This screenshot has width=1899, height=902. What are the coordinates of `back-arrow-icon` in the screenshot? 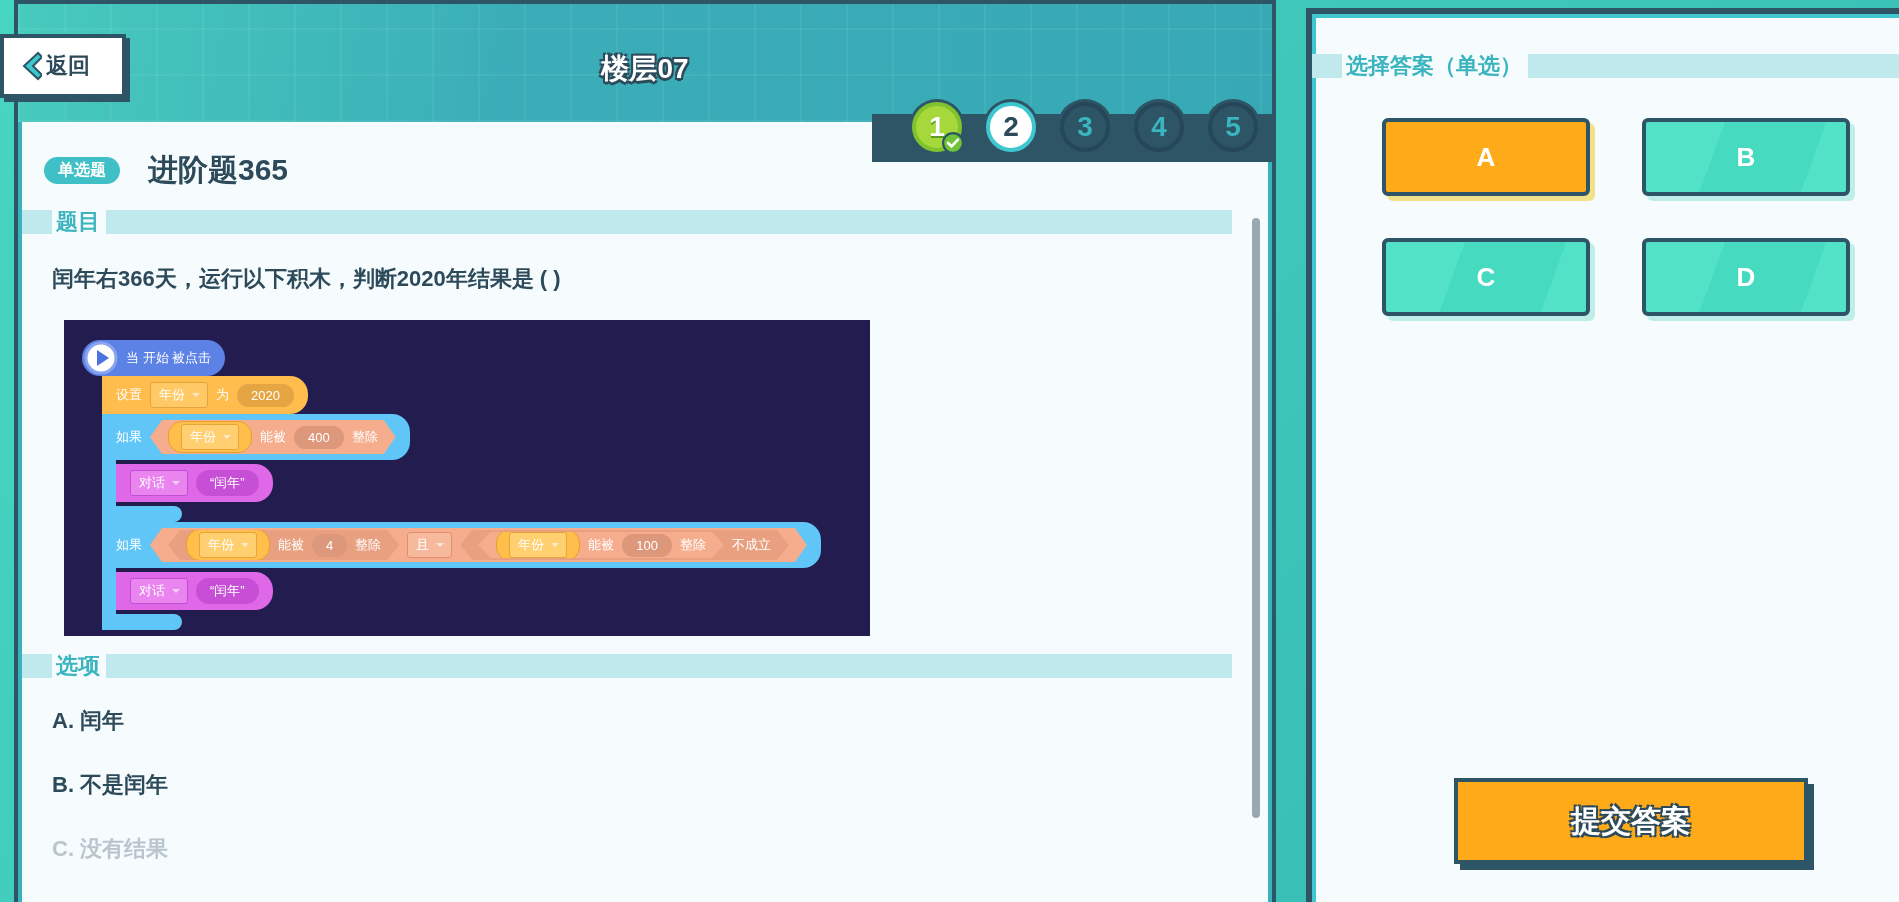 It's located at (31, 66).